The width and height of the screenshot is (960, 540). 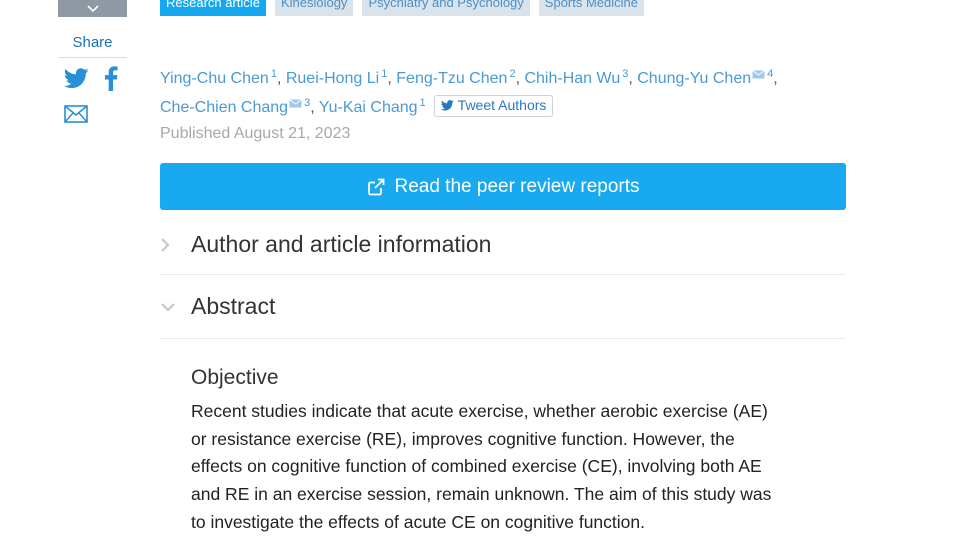 I want to click on section-title: Author and article information, so click(x=341, y=244).